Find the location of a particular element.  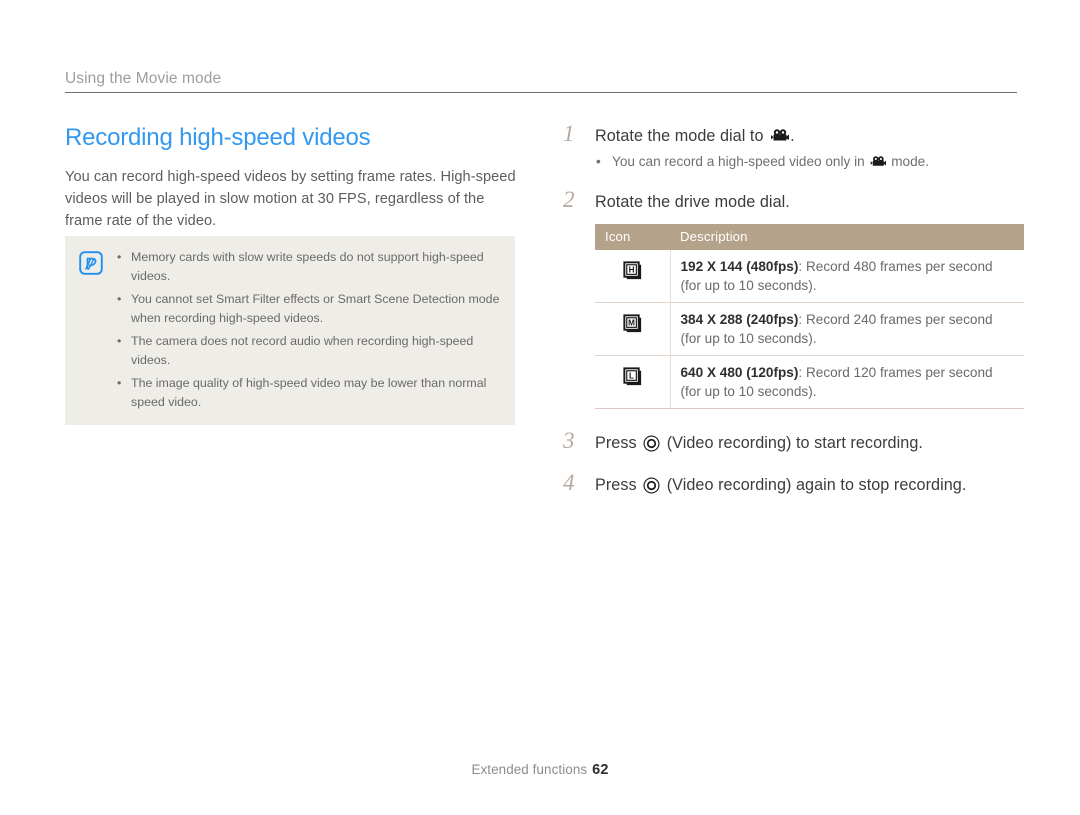

table-cell-icon: H is located at coordinates (633, 276).